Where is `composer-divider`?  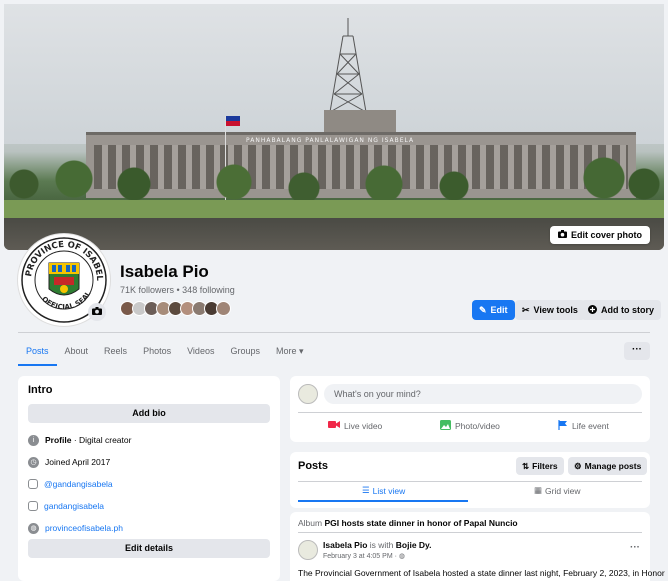
composer-divider is located at coordinates (470, 412).